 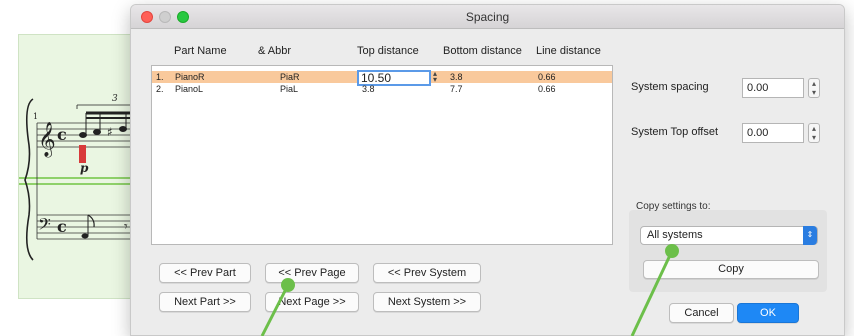 I want to click on tuplet-number: 3, so click(x=115, y=99).